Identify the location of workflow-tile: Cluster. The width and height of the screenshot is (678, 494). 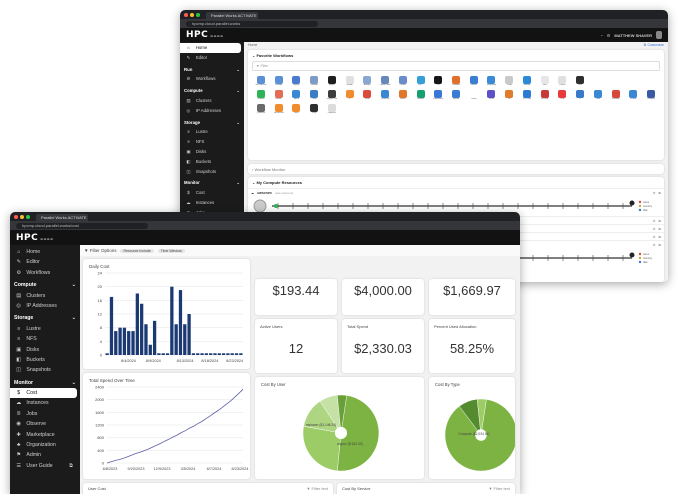
(403, 81).